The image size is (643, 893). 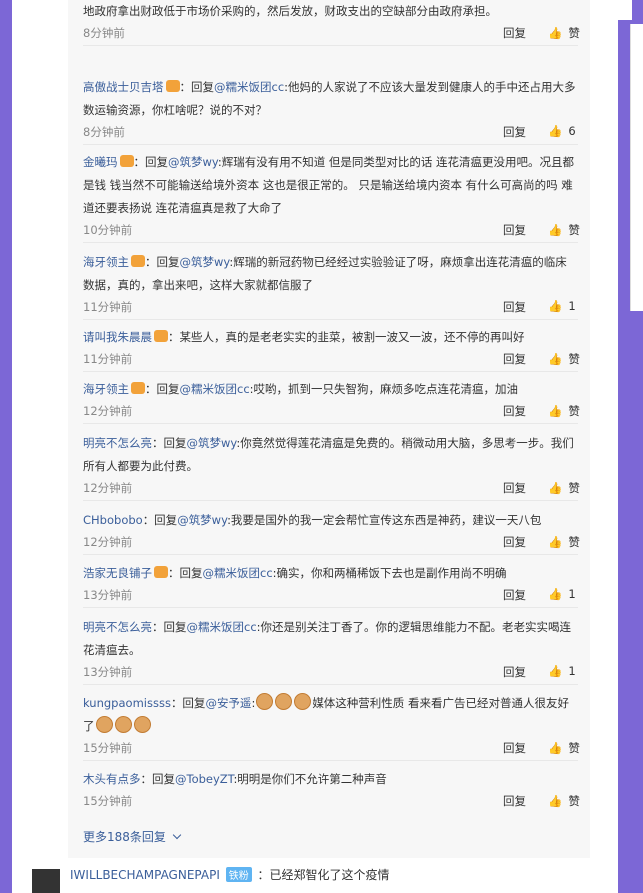 I want to click on more-replies-link: 更多188条回复, so click(x=132, y=836).